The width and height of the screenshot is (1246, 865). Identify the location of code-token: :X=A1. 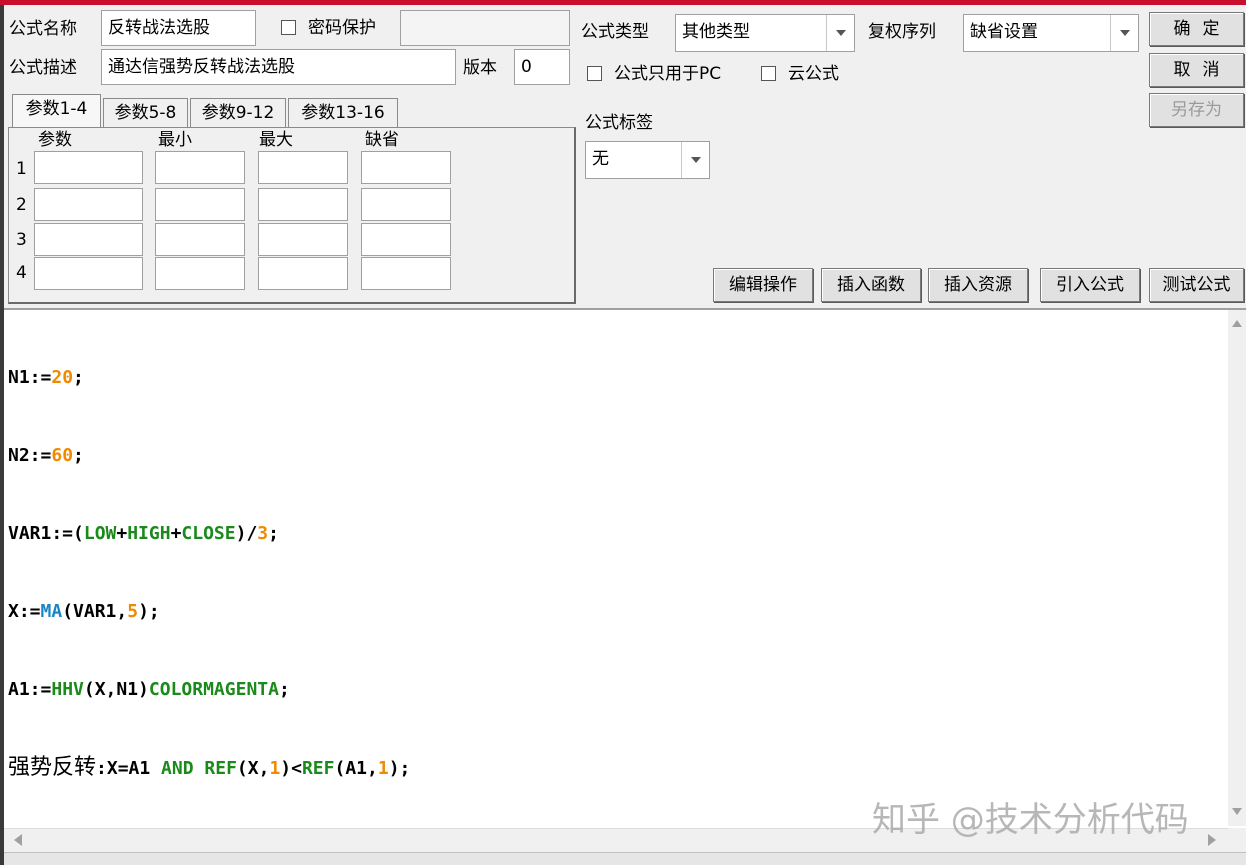
(129, 768).